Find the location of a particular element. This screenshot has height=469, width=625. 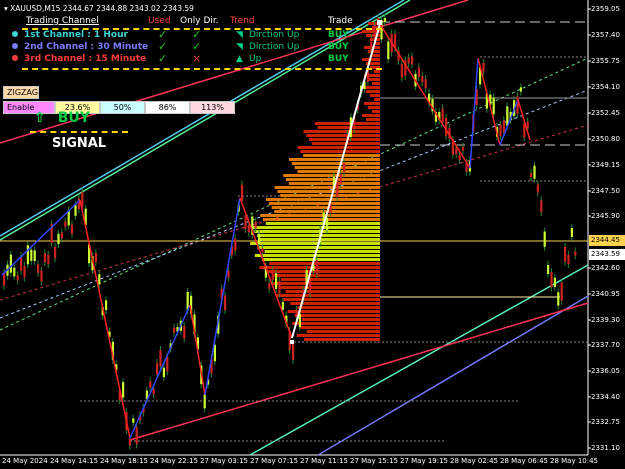

buy-signal-word: BUY is located at coordinates (73, 118).